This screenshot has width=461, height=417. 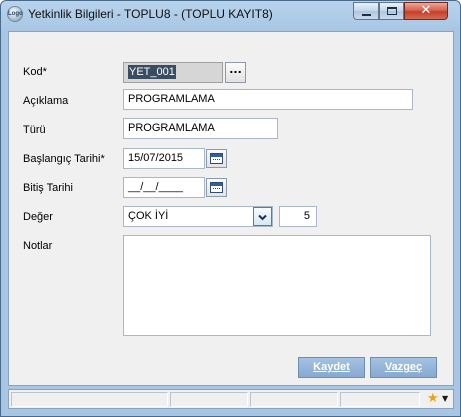 What do you see at coordinates (445, 399) in the screenshot?
I see `caret-down-icon: ▼` at bounding box center [445, 399].